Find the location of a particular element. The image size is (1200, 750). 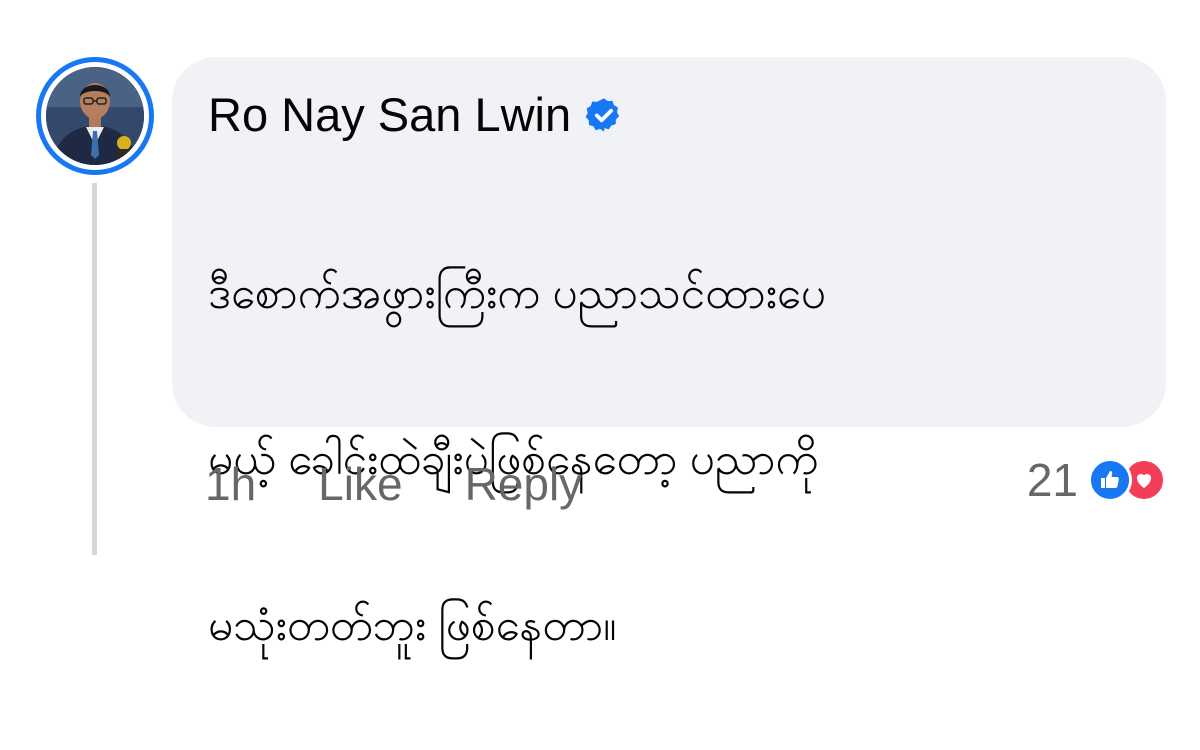

comment-timestamp: 1h is located at coordinates (230, 484).